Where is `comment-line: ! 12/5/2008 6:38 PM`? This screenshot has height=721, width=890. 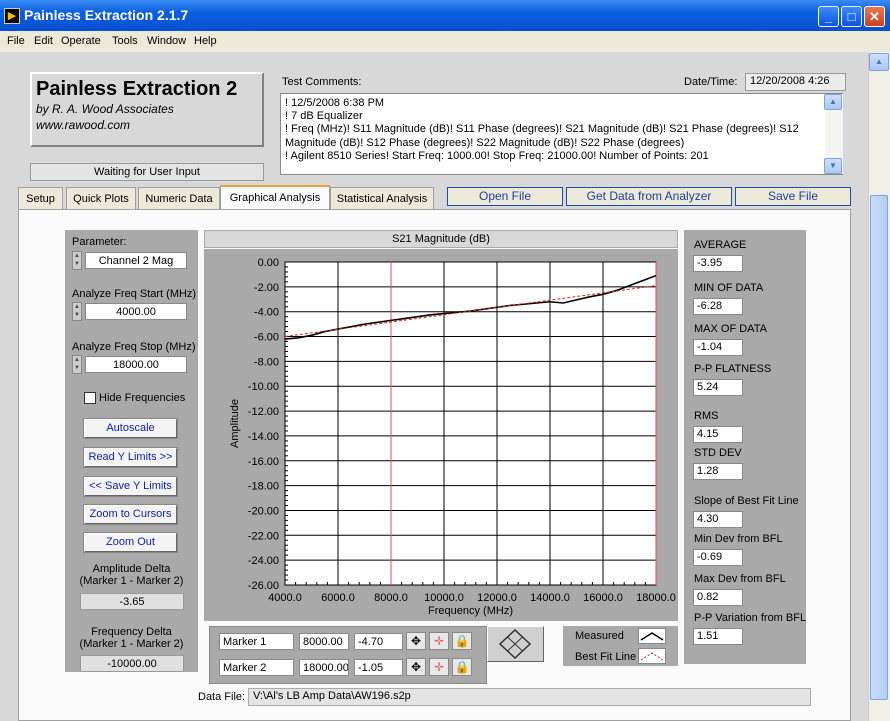 comment-line: ! 12/5/2008 6:38 PM is located at coordinates (335, 103).